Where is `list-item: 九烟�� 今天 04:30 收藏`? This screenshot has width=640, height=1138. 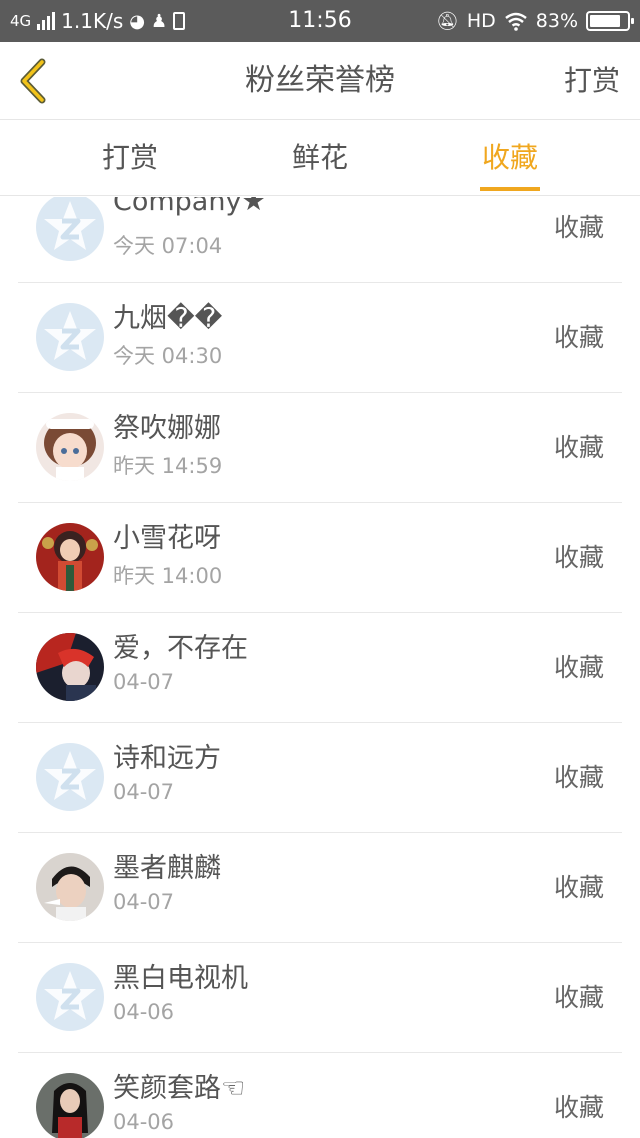 list-item: 九烟�� 今天 04:30 收藏 is located at coordinates (320, 338).